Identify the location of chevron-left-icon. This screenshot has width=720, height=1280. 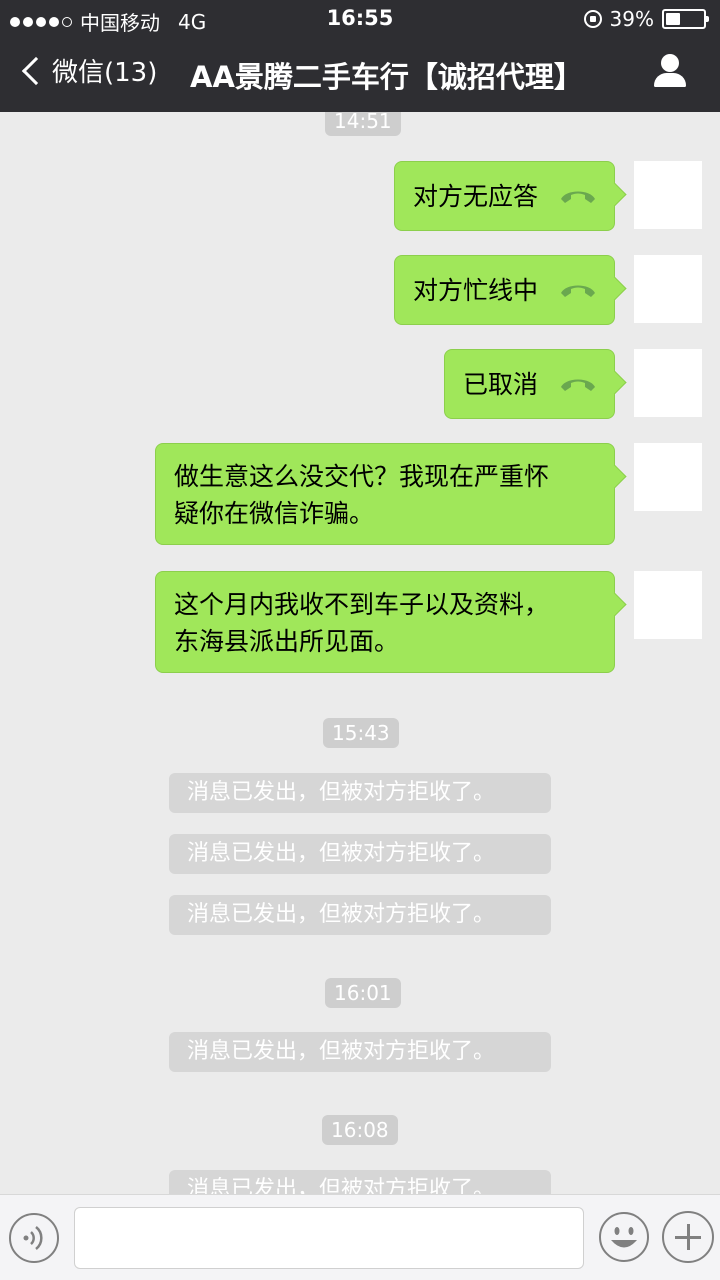
(36, 70).